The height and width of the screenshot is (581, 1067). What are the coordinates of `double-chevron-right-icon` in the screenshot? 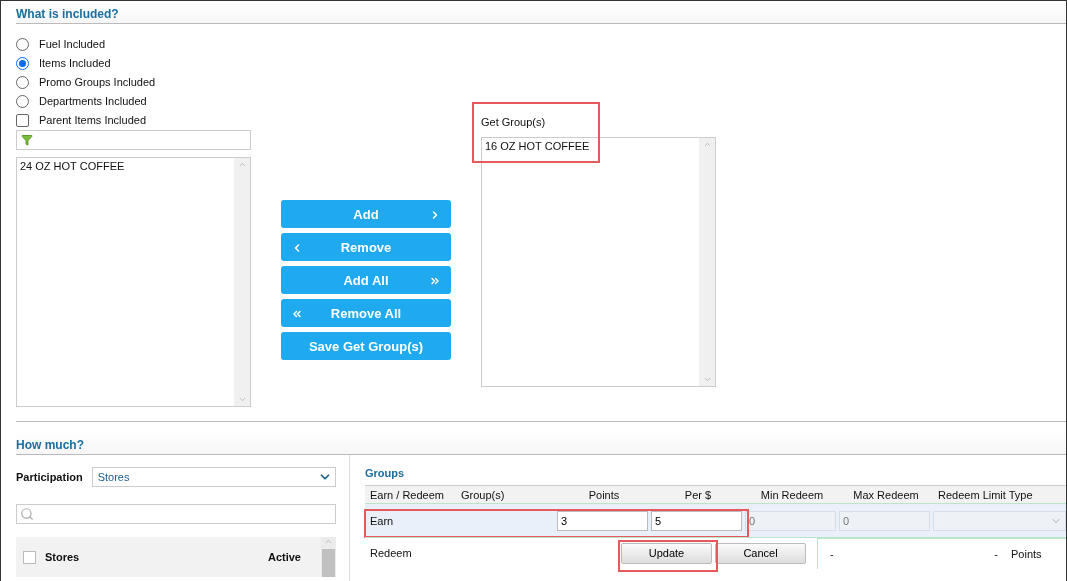 It's located at (435, 281).